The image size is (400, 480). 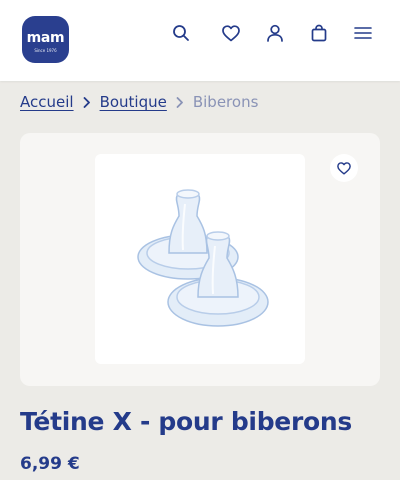 I want to click on teat-illustration, so click(x=203, y=258).